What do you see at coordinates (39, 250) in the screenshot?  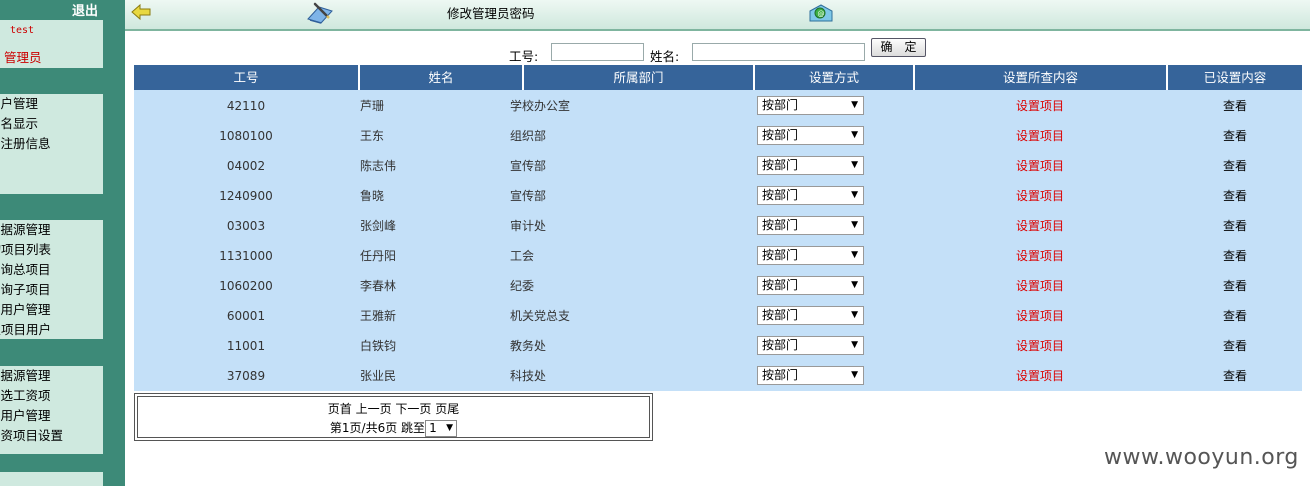 I see `menu-query-item-list: 查询项目列表` at bounding box center [39, 250].